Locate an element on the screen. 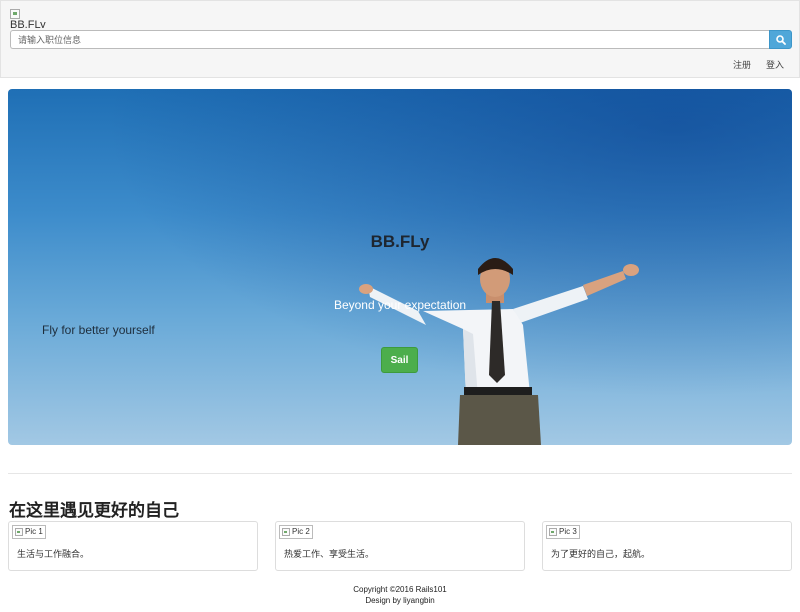  card-caption: 生活与工作融合。 is located at coordinates (53, 554).